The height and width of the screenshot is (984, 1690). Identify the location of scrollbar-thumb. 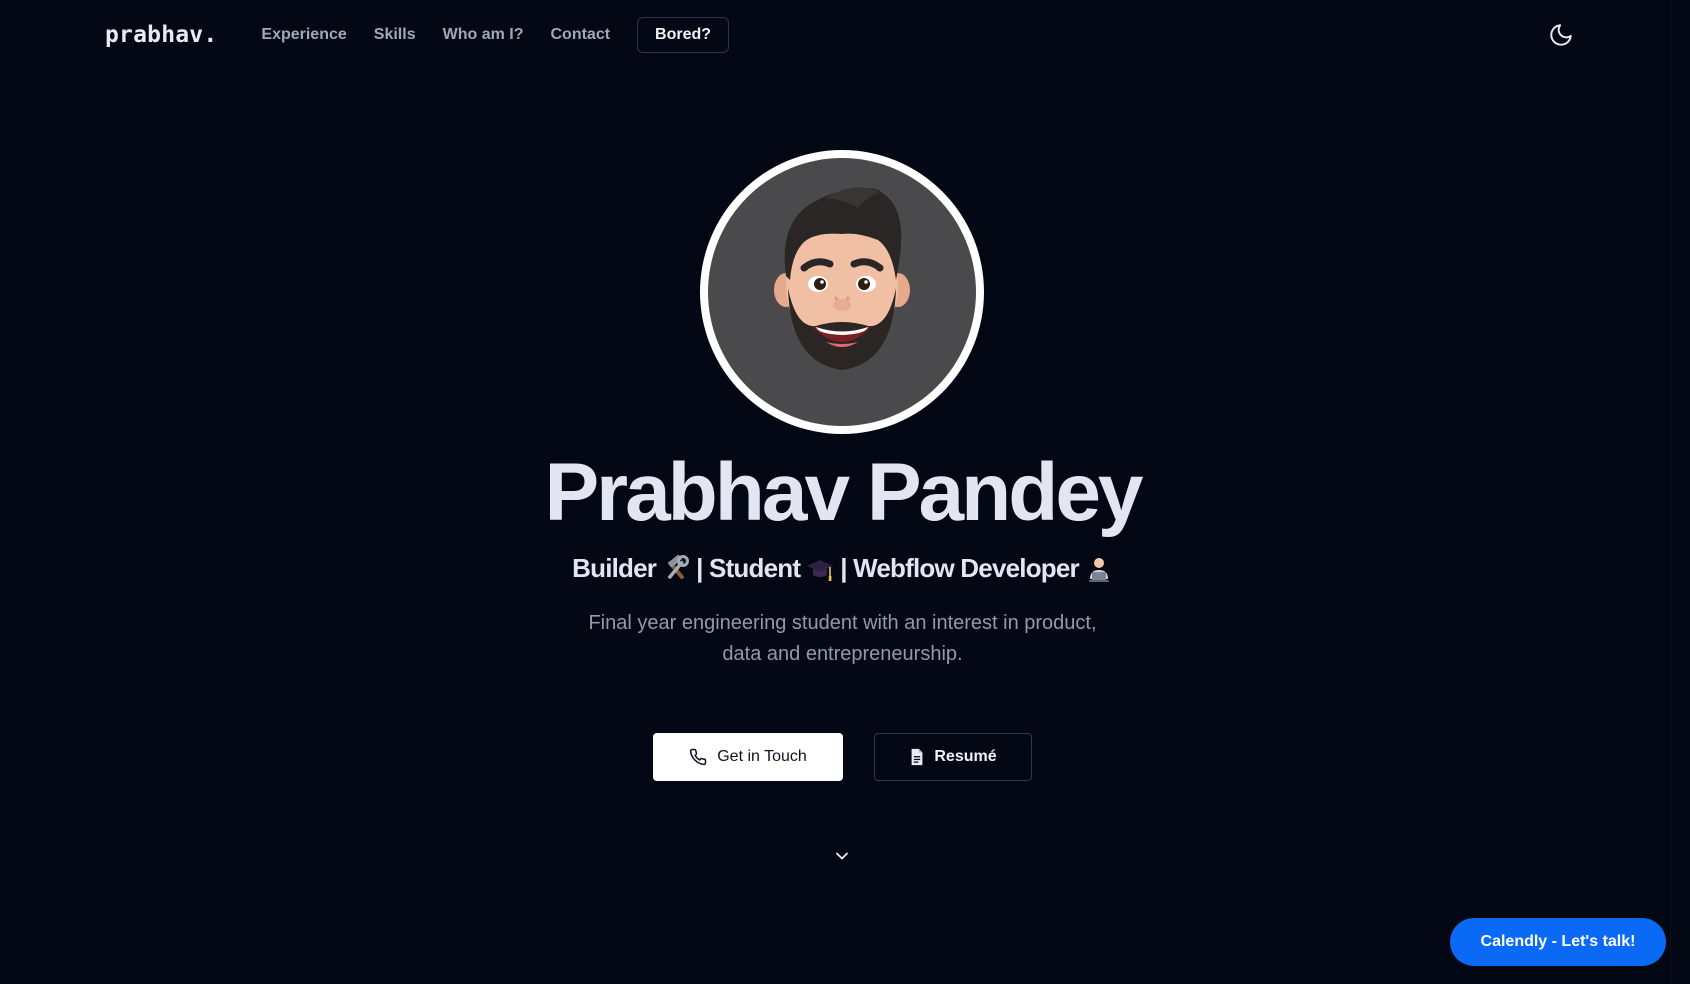
(1680, 492).